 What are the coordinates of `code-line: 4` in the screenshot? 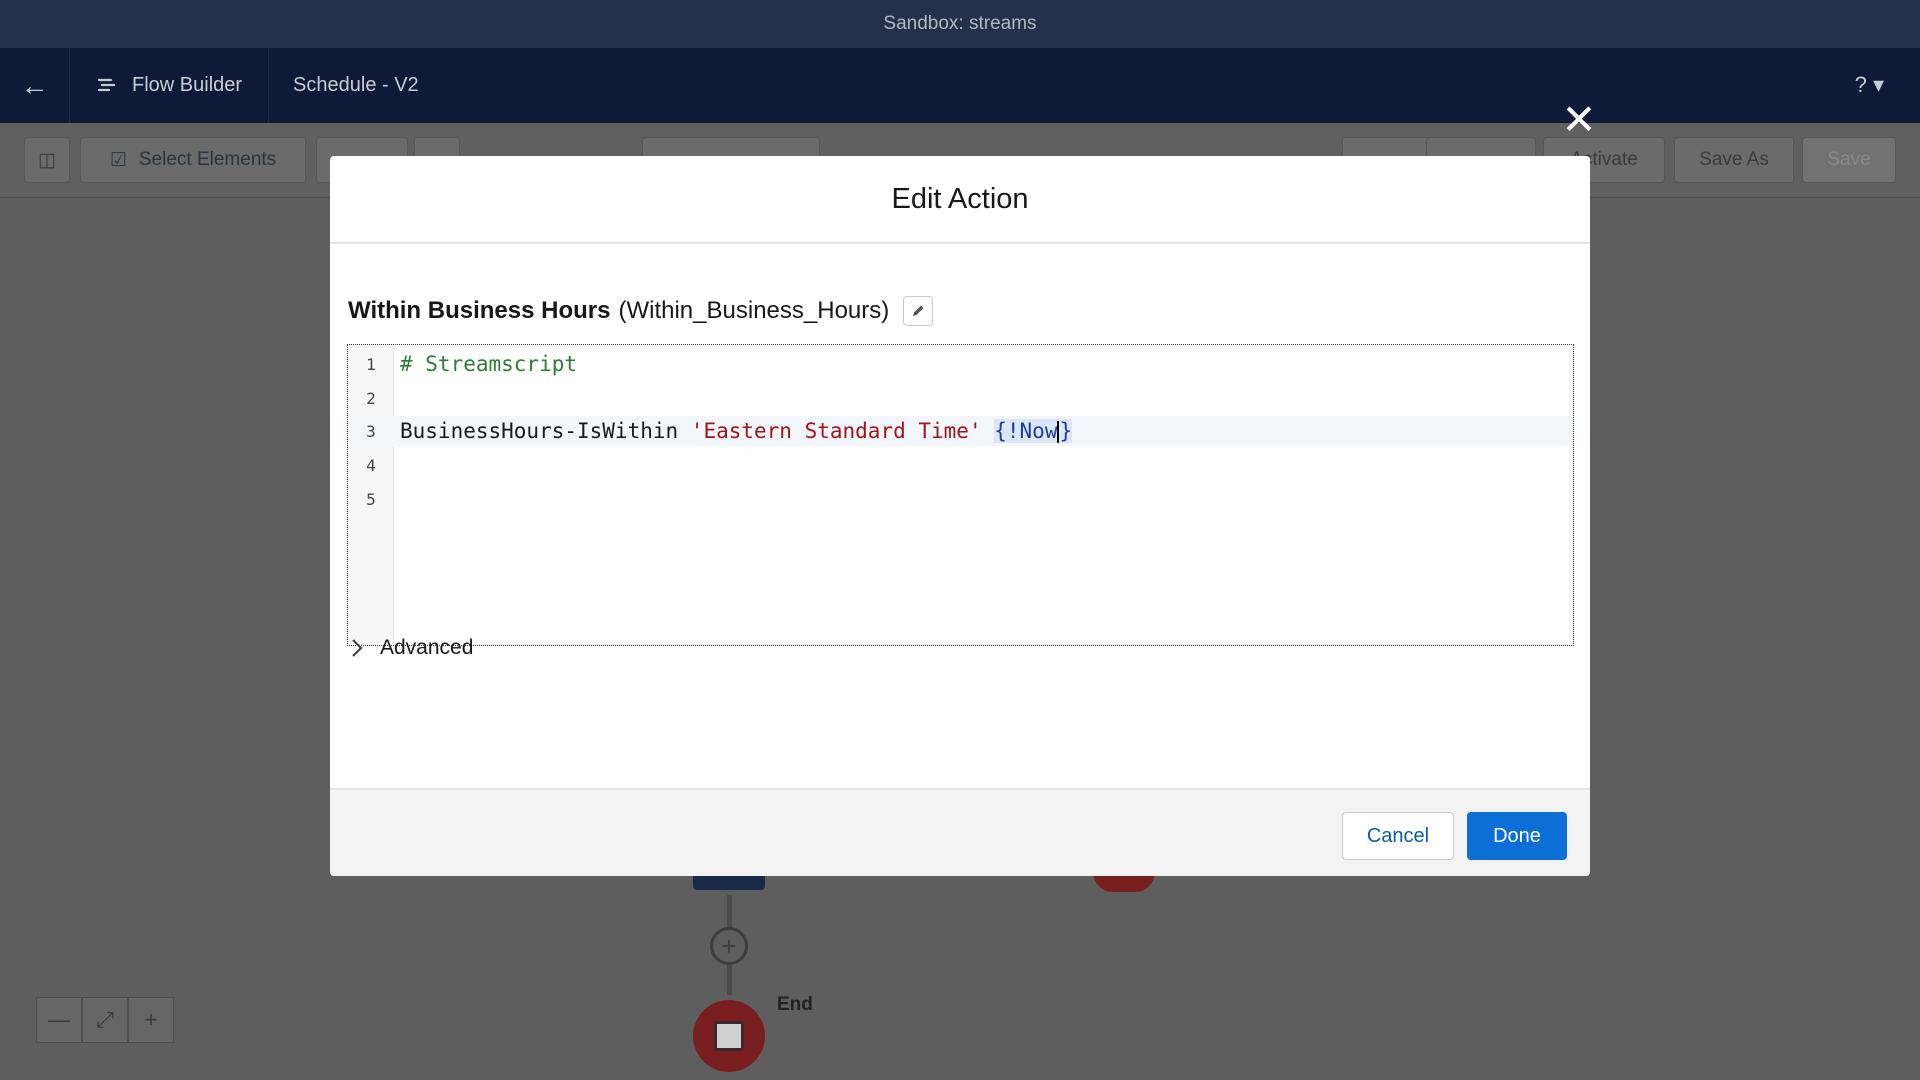 It's located at (960, 465).